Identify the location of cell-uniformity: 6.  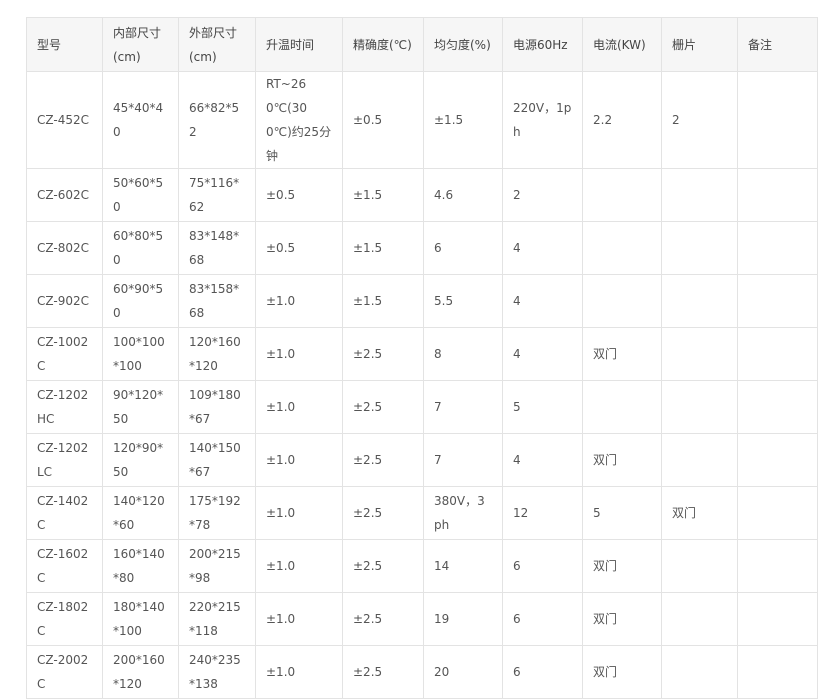
(463, 248).